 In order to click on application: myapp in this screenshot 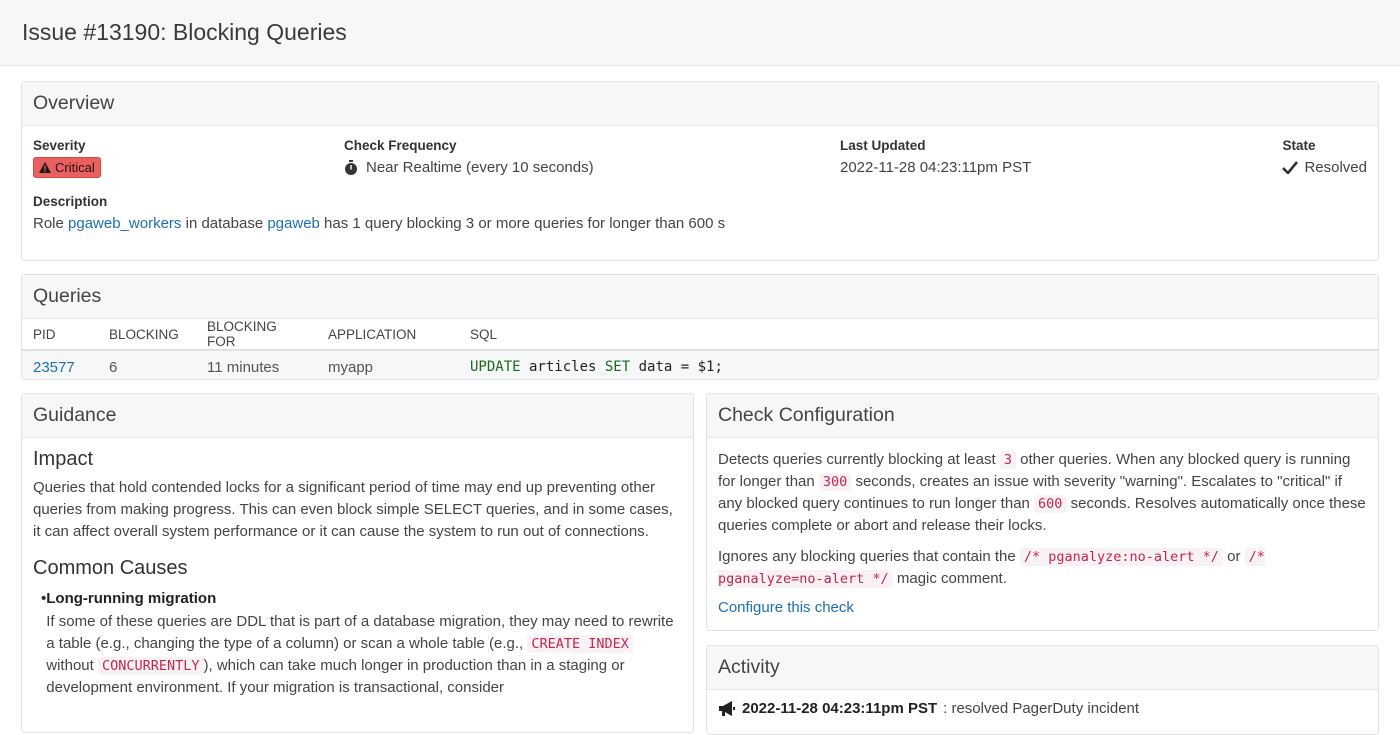, I will do `click(388, 364)`.